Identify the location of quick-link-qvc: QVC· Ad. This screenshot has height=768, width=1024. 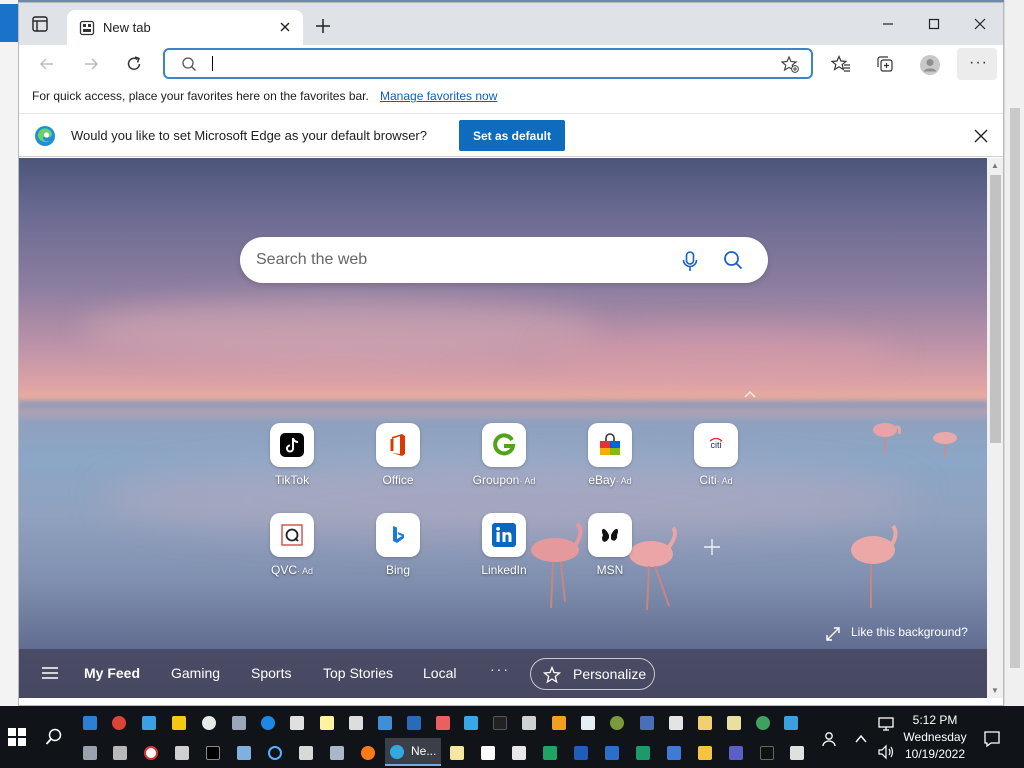
(292, 545).